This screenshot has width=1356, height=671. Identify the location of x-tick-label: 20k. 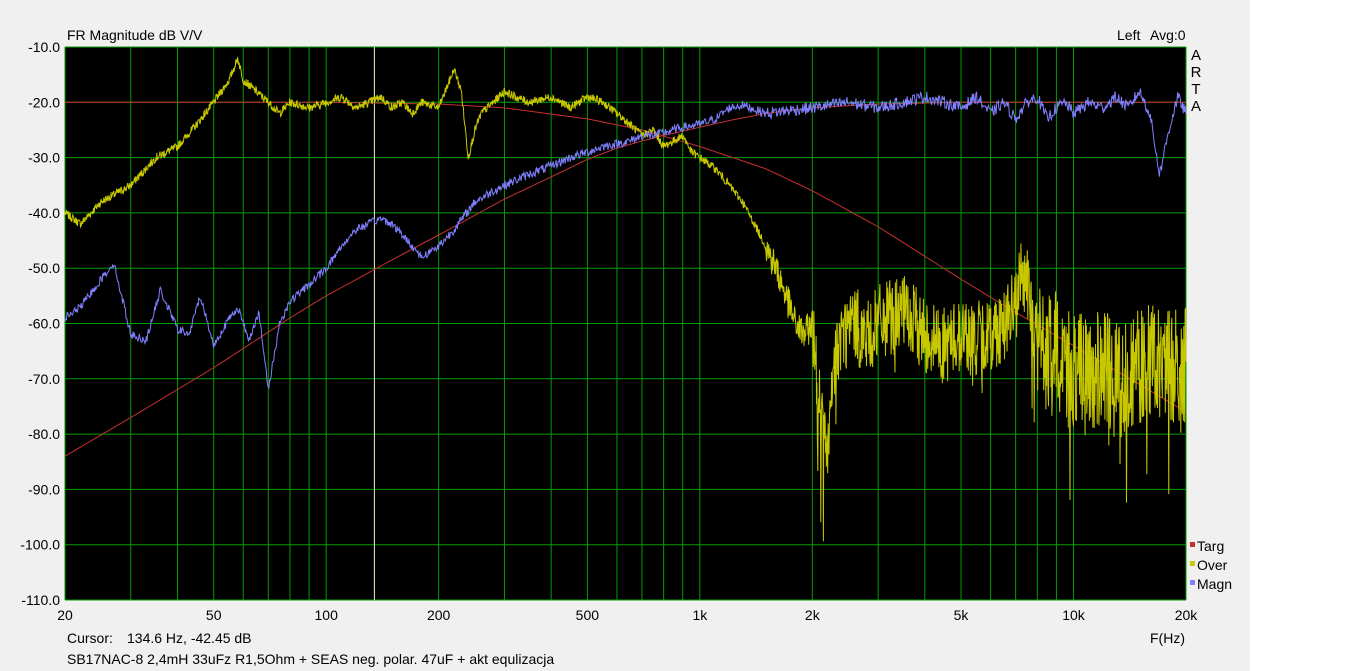
(1187, 615).